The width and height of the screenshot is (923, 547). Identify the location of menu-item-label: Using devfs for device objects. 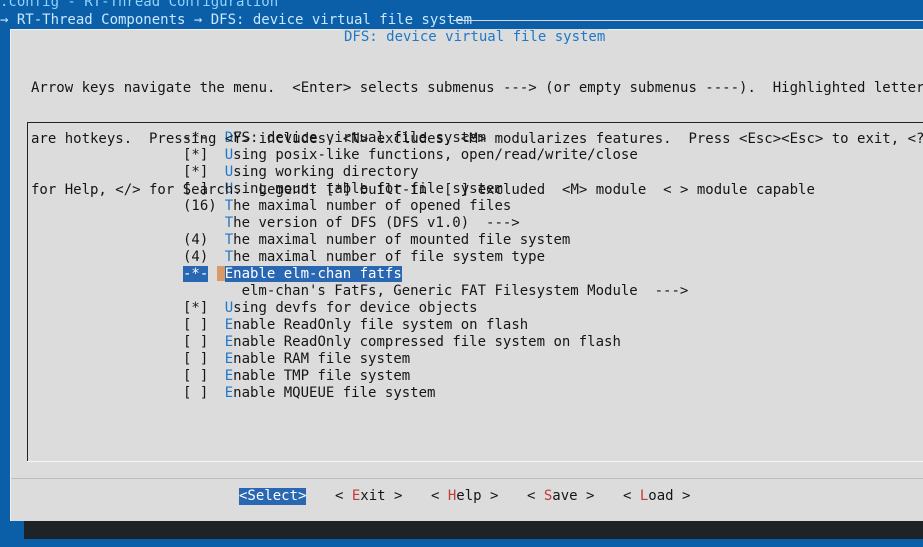
(351, 308).